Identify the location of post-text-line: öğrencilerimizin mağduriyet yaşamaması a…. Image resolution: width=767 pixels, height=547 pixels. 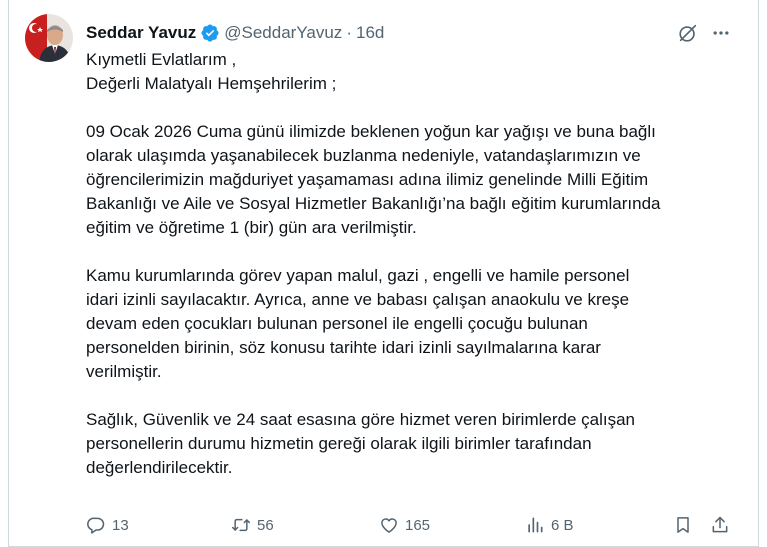
(367, 179).